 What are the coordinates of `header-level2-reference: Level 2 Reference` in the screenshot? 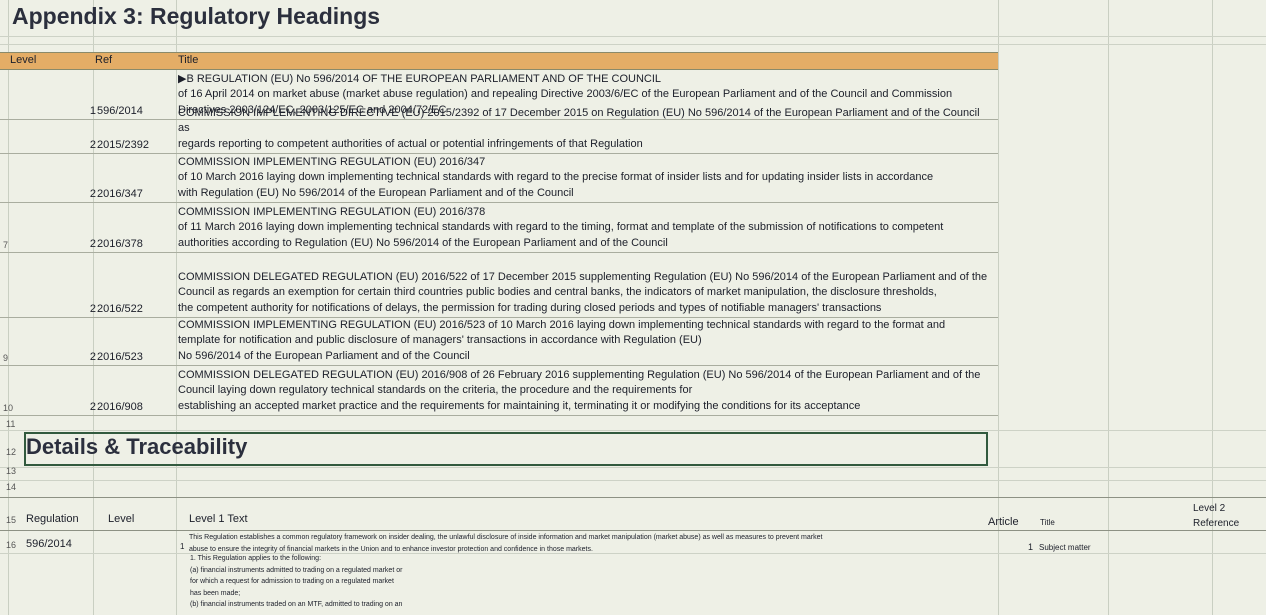 It's located at (1216, 516).